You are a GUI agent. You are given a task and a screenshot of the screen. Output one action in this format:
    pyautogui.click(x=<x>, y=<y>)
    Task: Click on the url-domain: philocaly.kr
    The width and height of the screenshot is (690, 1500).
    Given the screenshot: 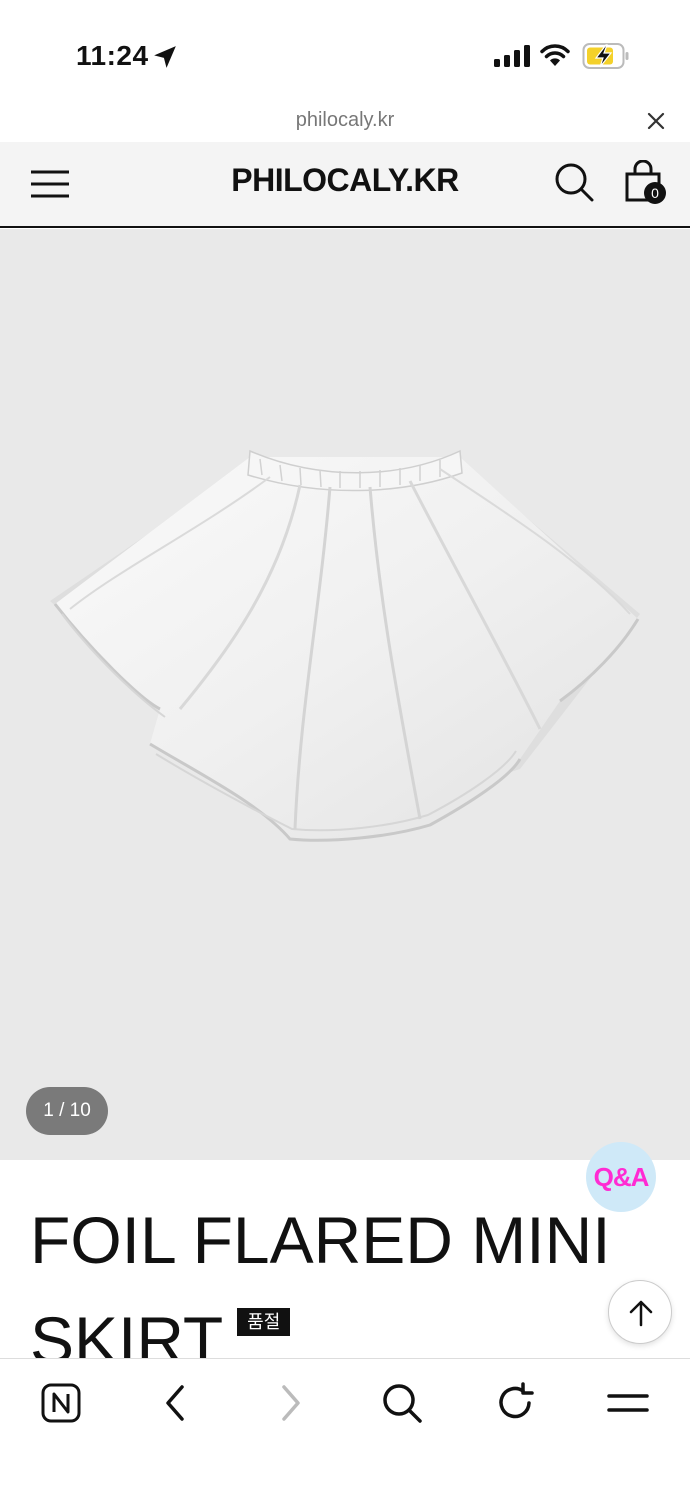 What is the action you would take?
    pyautogui.click(x=345, y=120)
    